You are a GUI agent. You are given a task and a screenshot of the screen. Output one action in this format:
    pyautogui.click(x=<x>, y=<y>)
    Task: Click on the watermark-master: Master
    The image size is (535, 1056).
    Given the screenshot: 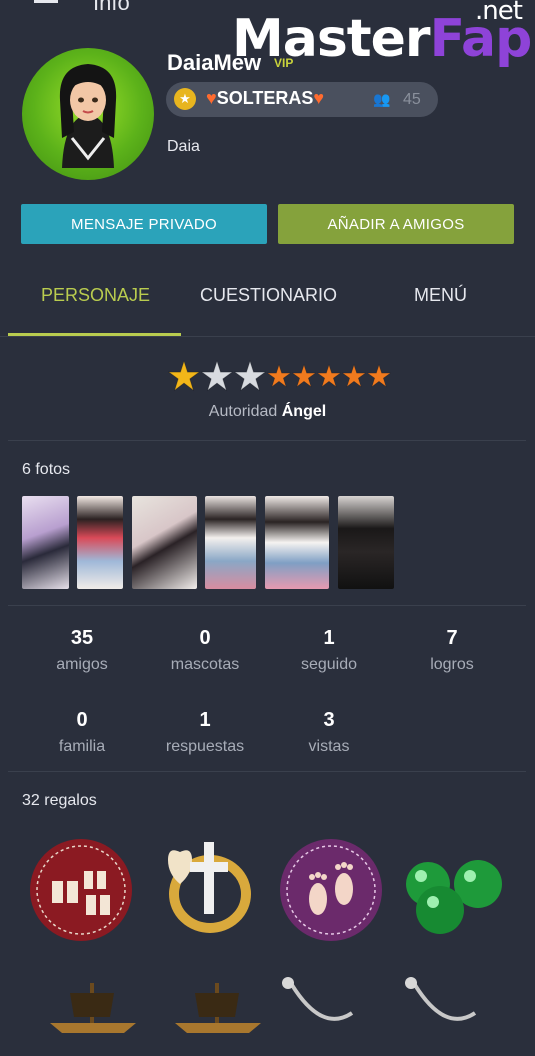 What is the action you would take?
    pyautogui.click(x=331, y=39)
    